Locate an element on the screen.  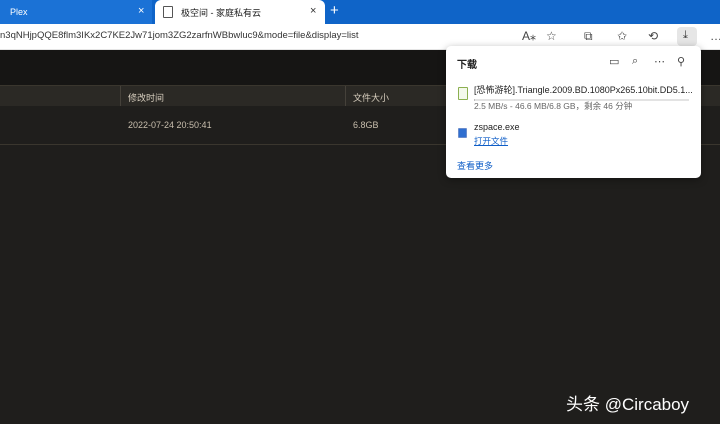
history-icon: ⟲ is located at coordinates (653, 36).